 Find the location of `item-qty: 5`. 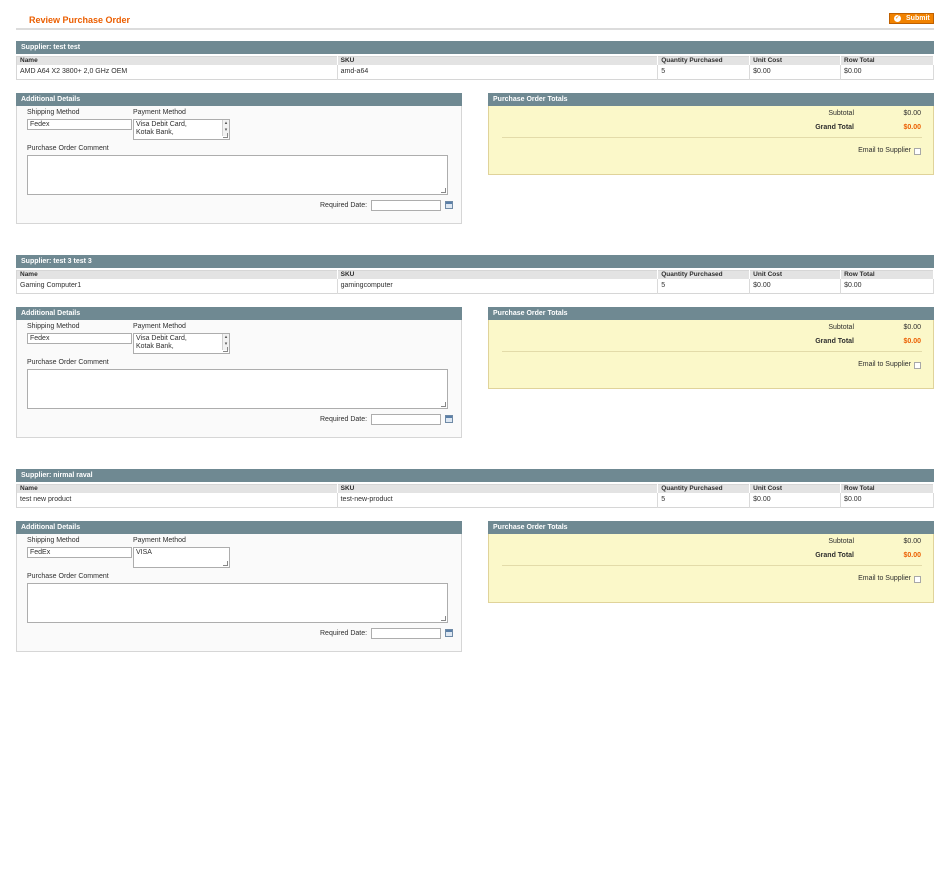

item-qty: 5 is located at coordinates (704, 72).